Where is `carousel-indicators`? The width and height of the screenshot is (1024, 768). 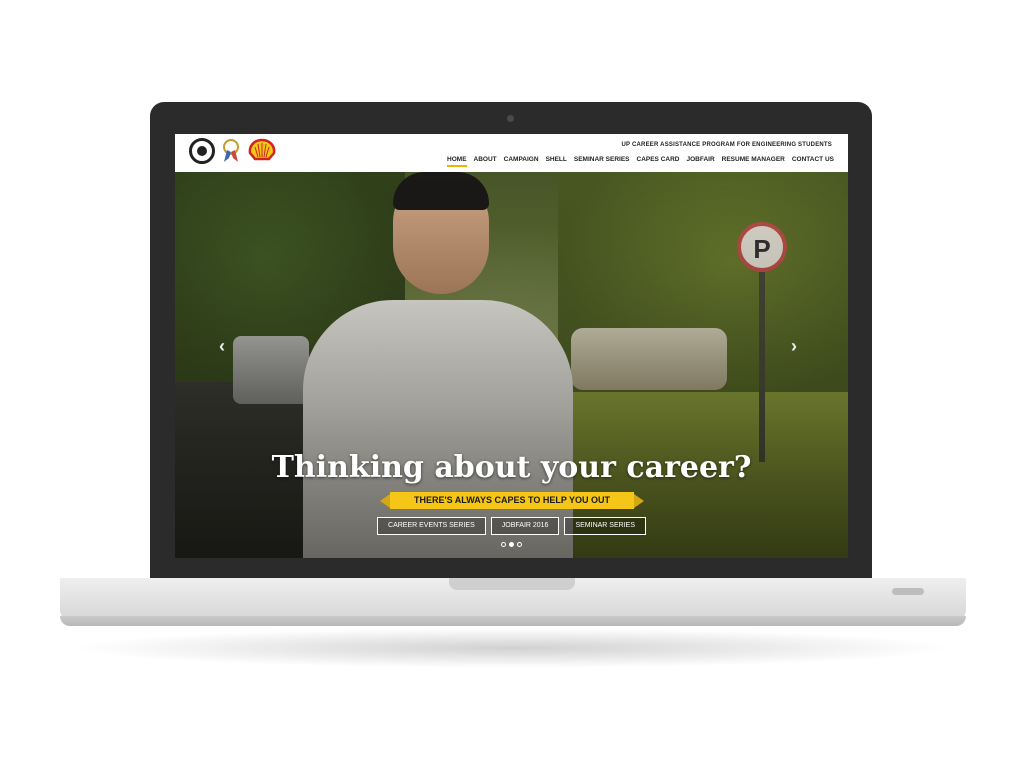
carousel-indicators is located at coordinates (511, 544).